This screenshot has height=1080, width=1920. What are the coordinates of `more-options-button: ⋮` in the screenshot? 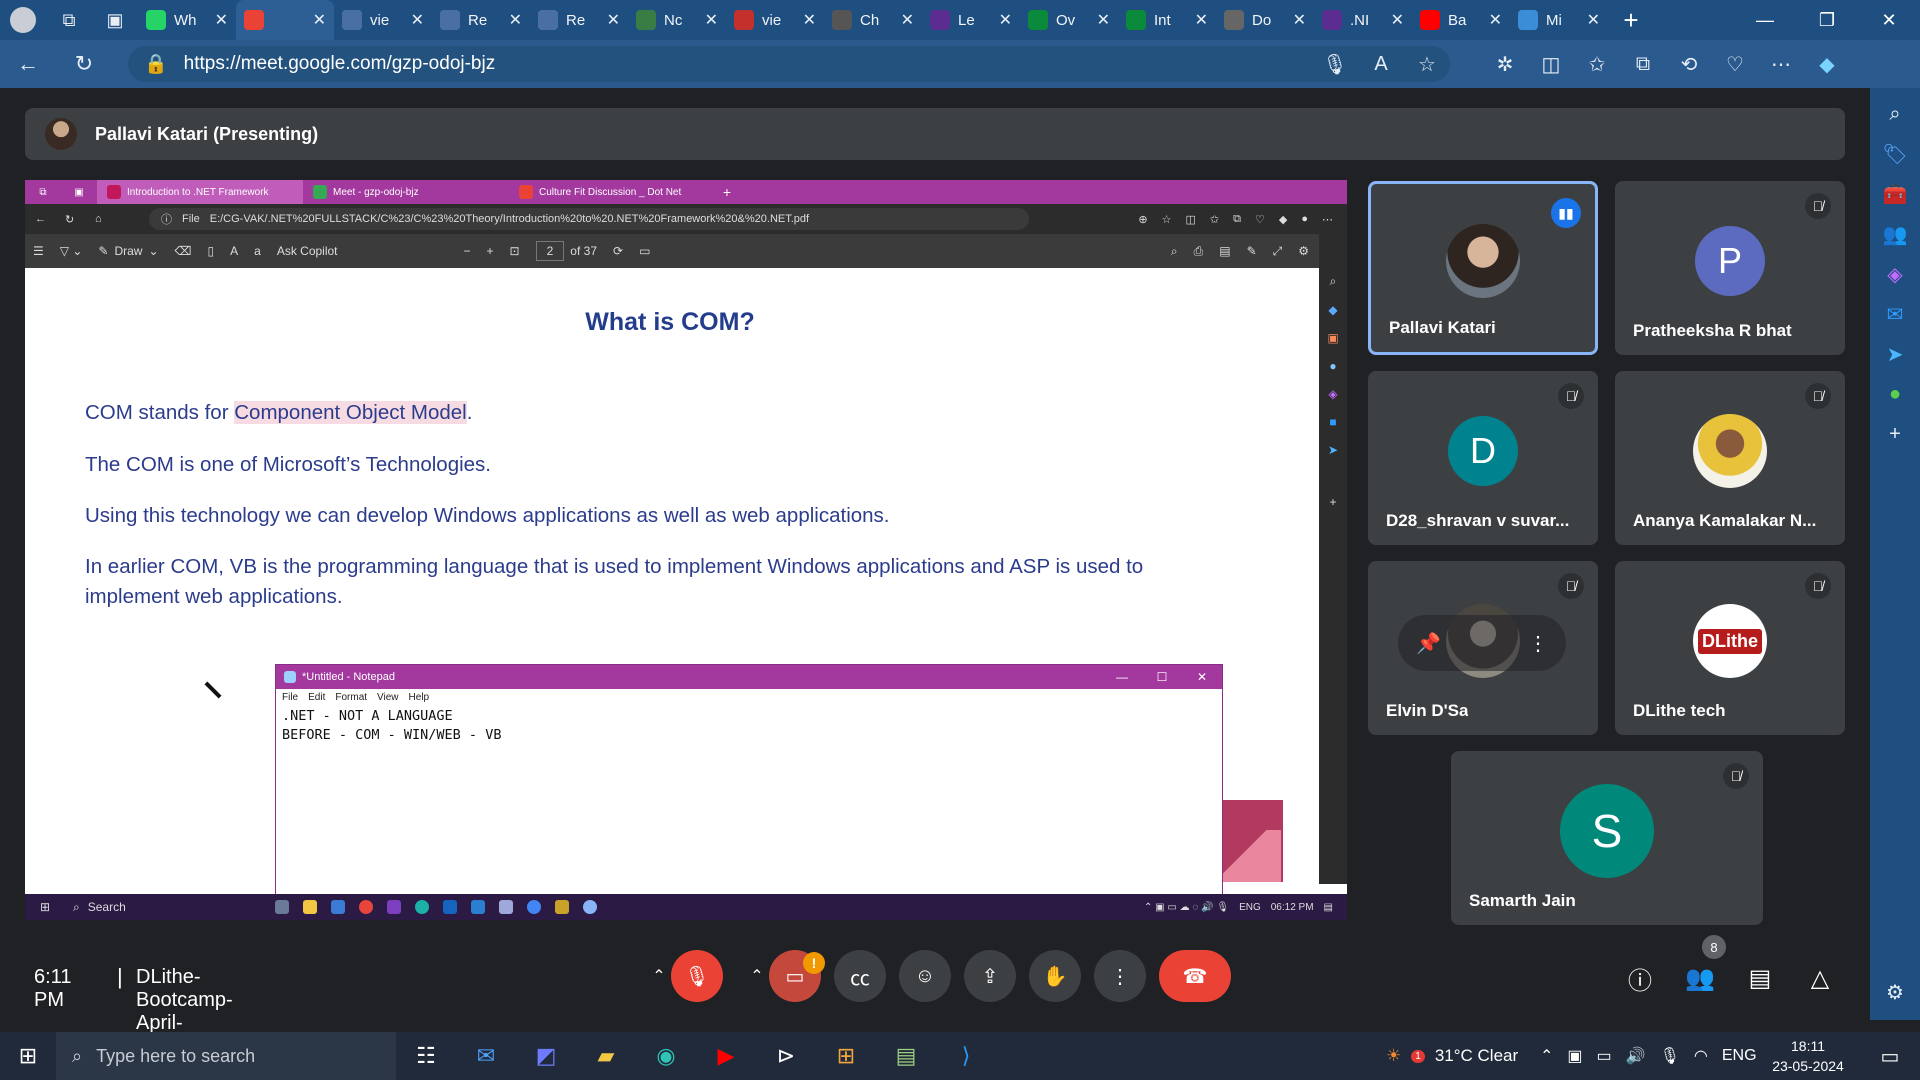 It's located at (1120, 976).